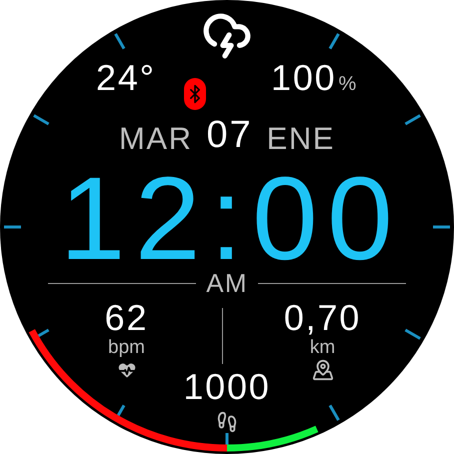  What do you see at coordinates (303, 78) in the screenshot?
I see `battery-percent: 100` at bounding box center [303, 78].